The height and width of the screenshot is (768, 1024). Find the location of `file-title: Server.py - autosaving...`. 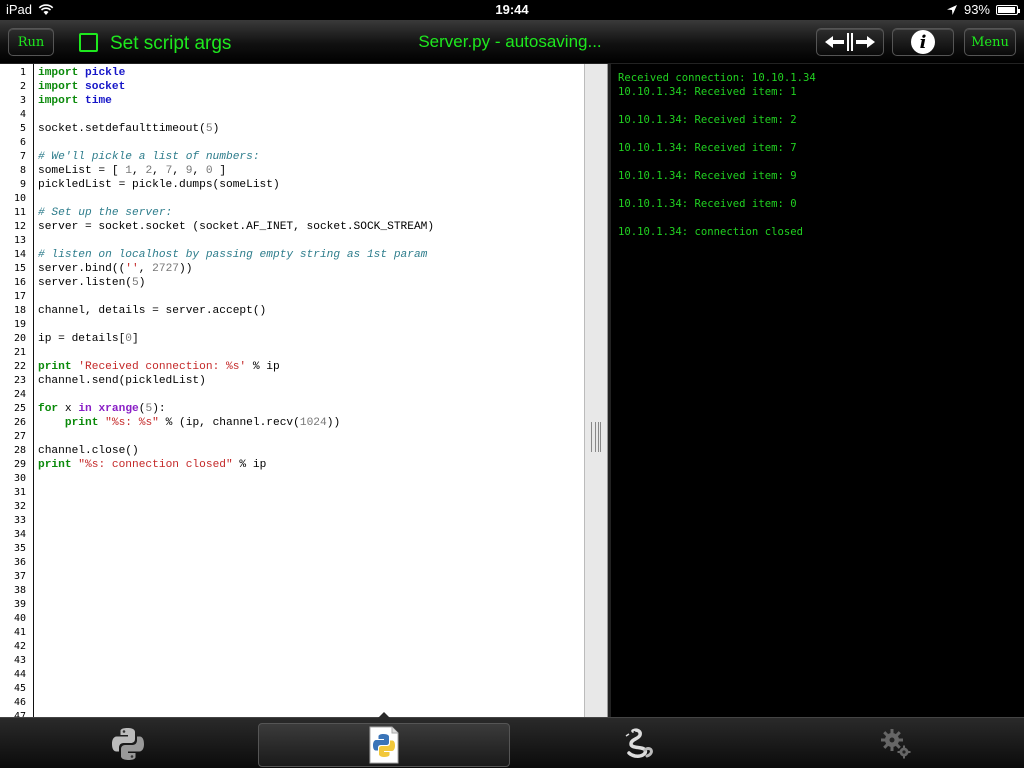

file-title: Server.py - autosaving... is located at coordinates (510, 41).